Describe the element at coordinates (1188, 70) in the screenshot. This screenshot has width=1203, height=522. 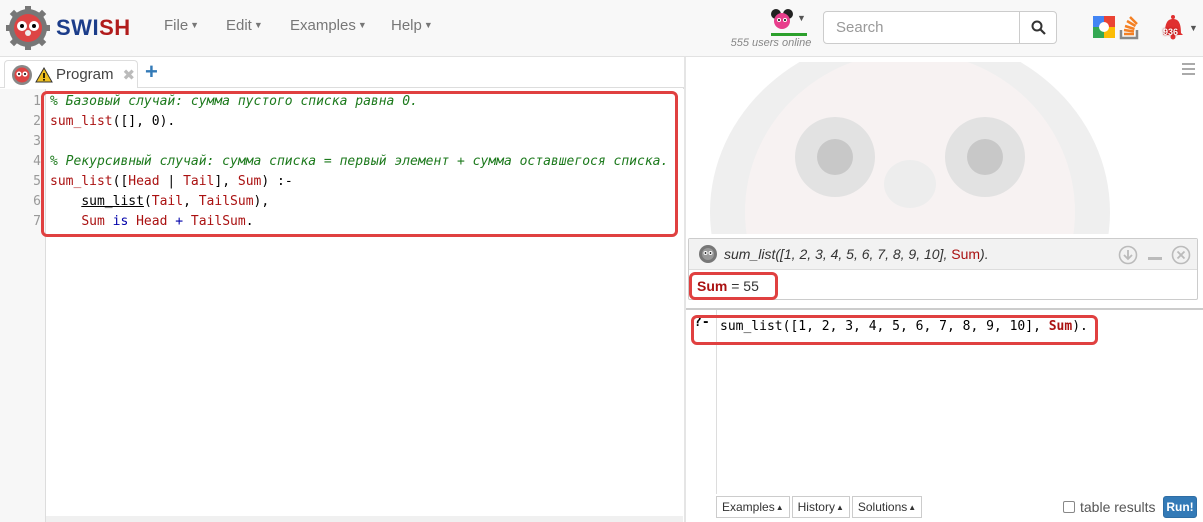
I see `menu-icon` at that location.